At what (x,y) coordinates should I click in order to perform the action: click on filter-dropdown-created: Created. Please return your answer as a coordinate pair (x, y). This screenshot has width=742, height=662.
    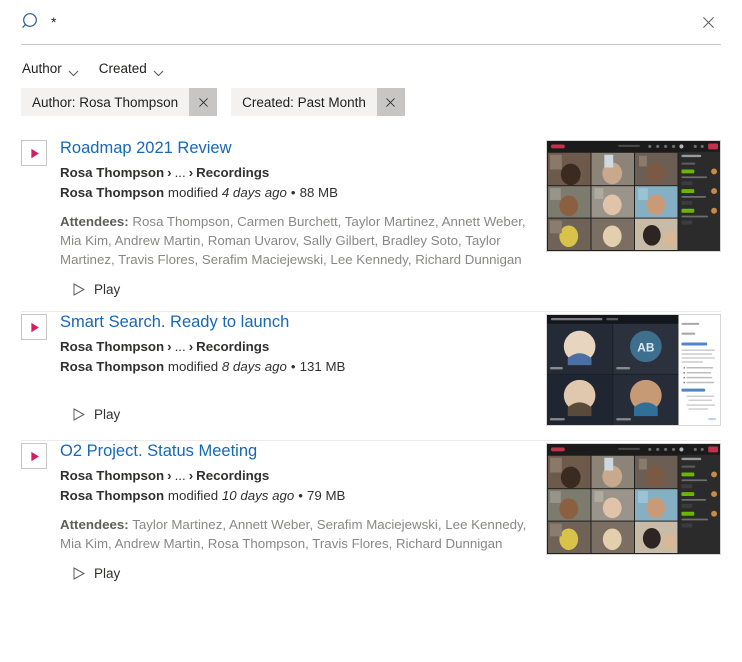
    Looking at the image, I should click on (131, 68).